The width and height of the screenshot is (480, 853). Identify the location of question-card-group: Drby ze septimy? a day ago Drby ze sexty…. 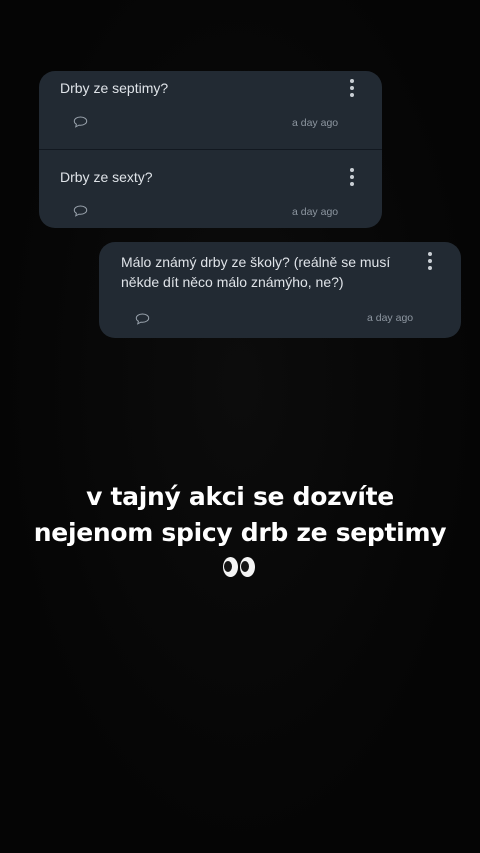
(210, 149).